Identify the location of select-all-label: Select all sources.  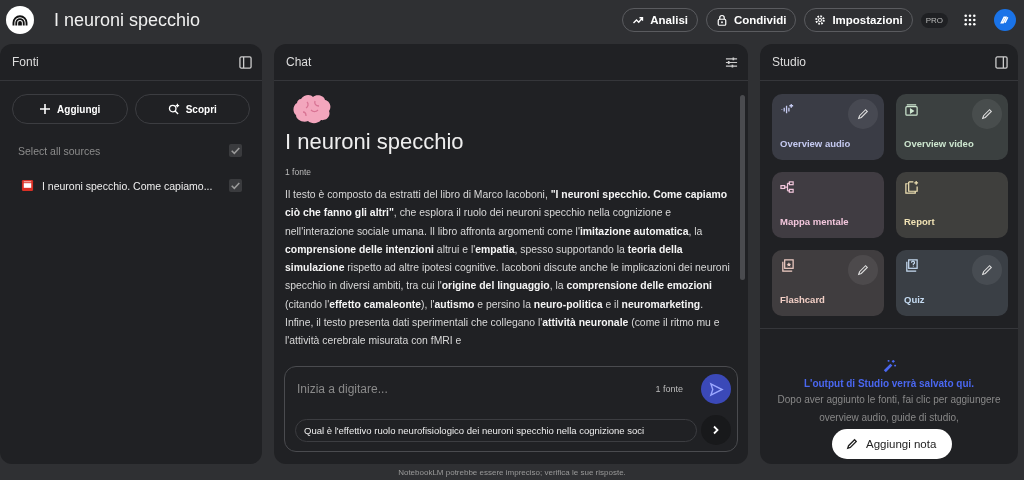
(59, 150).